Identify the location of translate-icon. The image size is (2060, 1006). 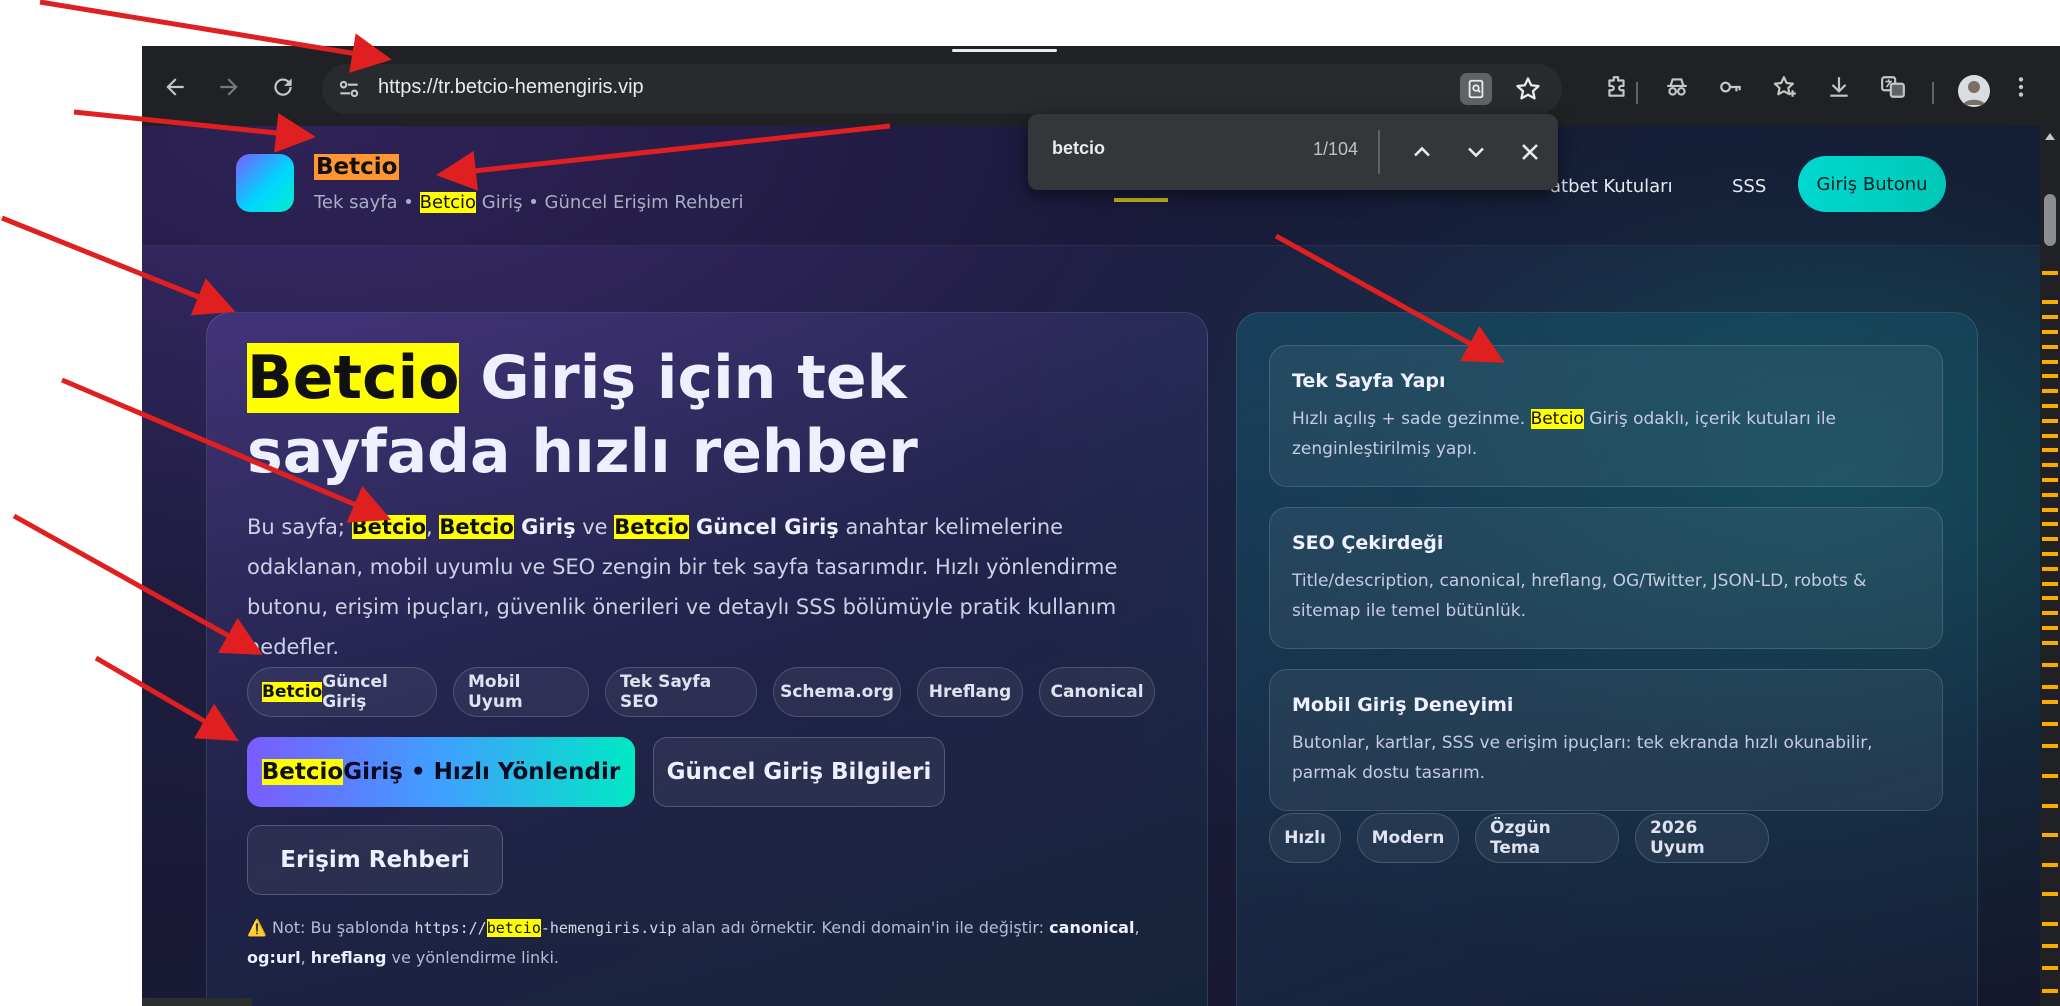
(1893, 87).